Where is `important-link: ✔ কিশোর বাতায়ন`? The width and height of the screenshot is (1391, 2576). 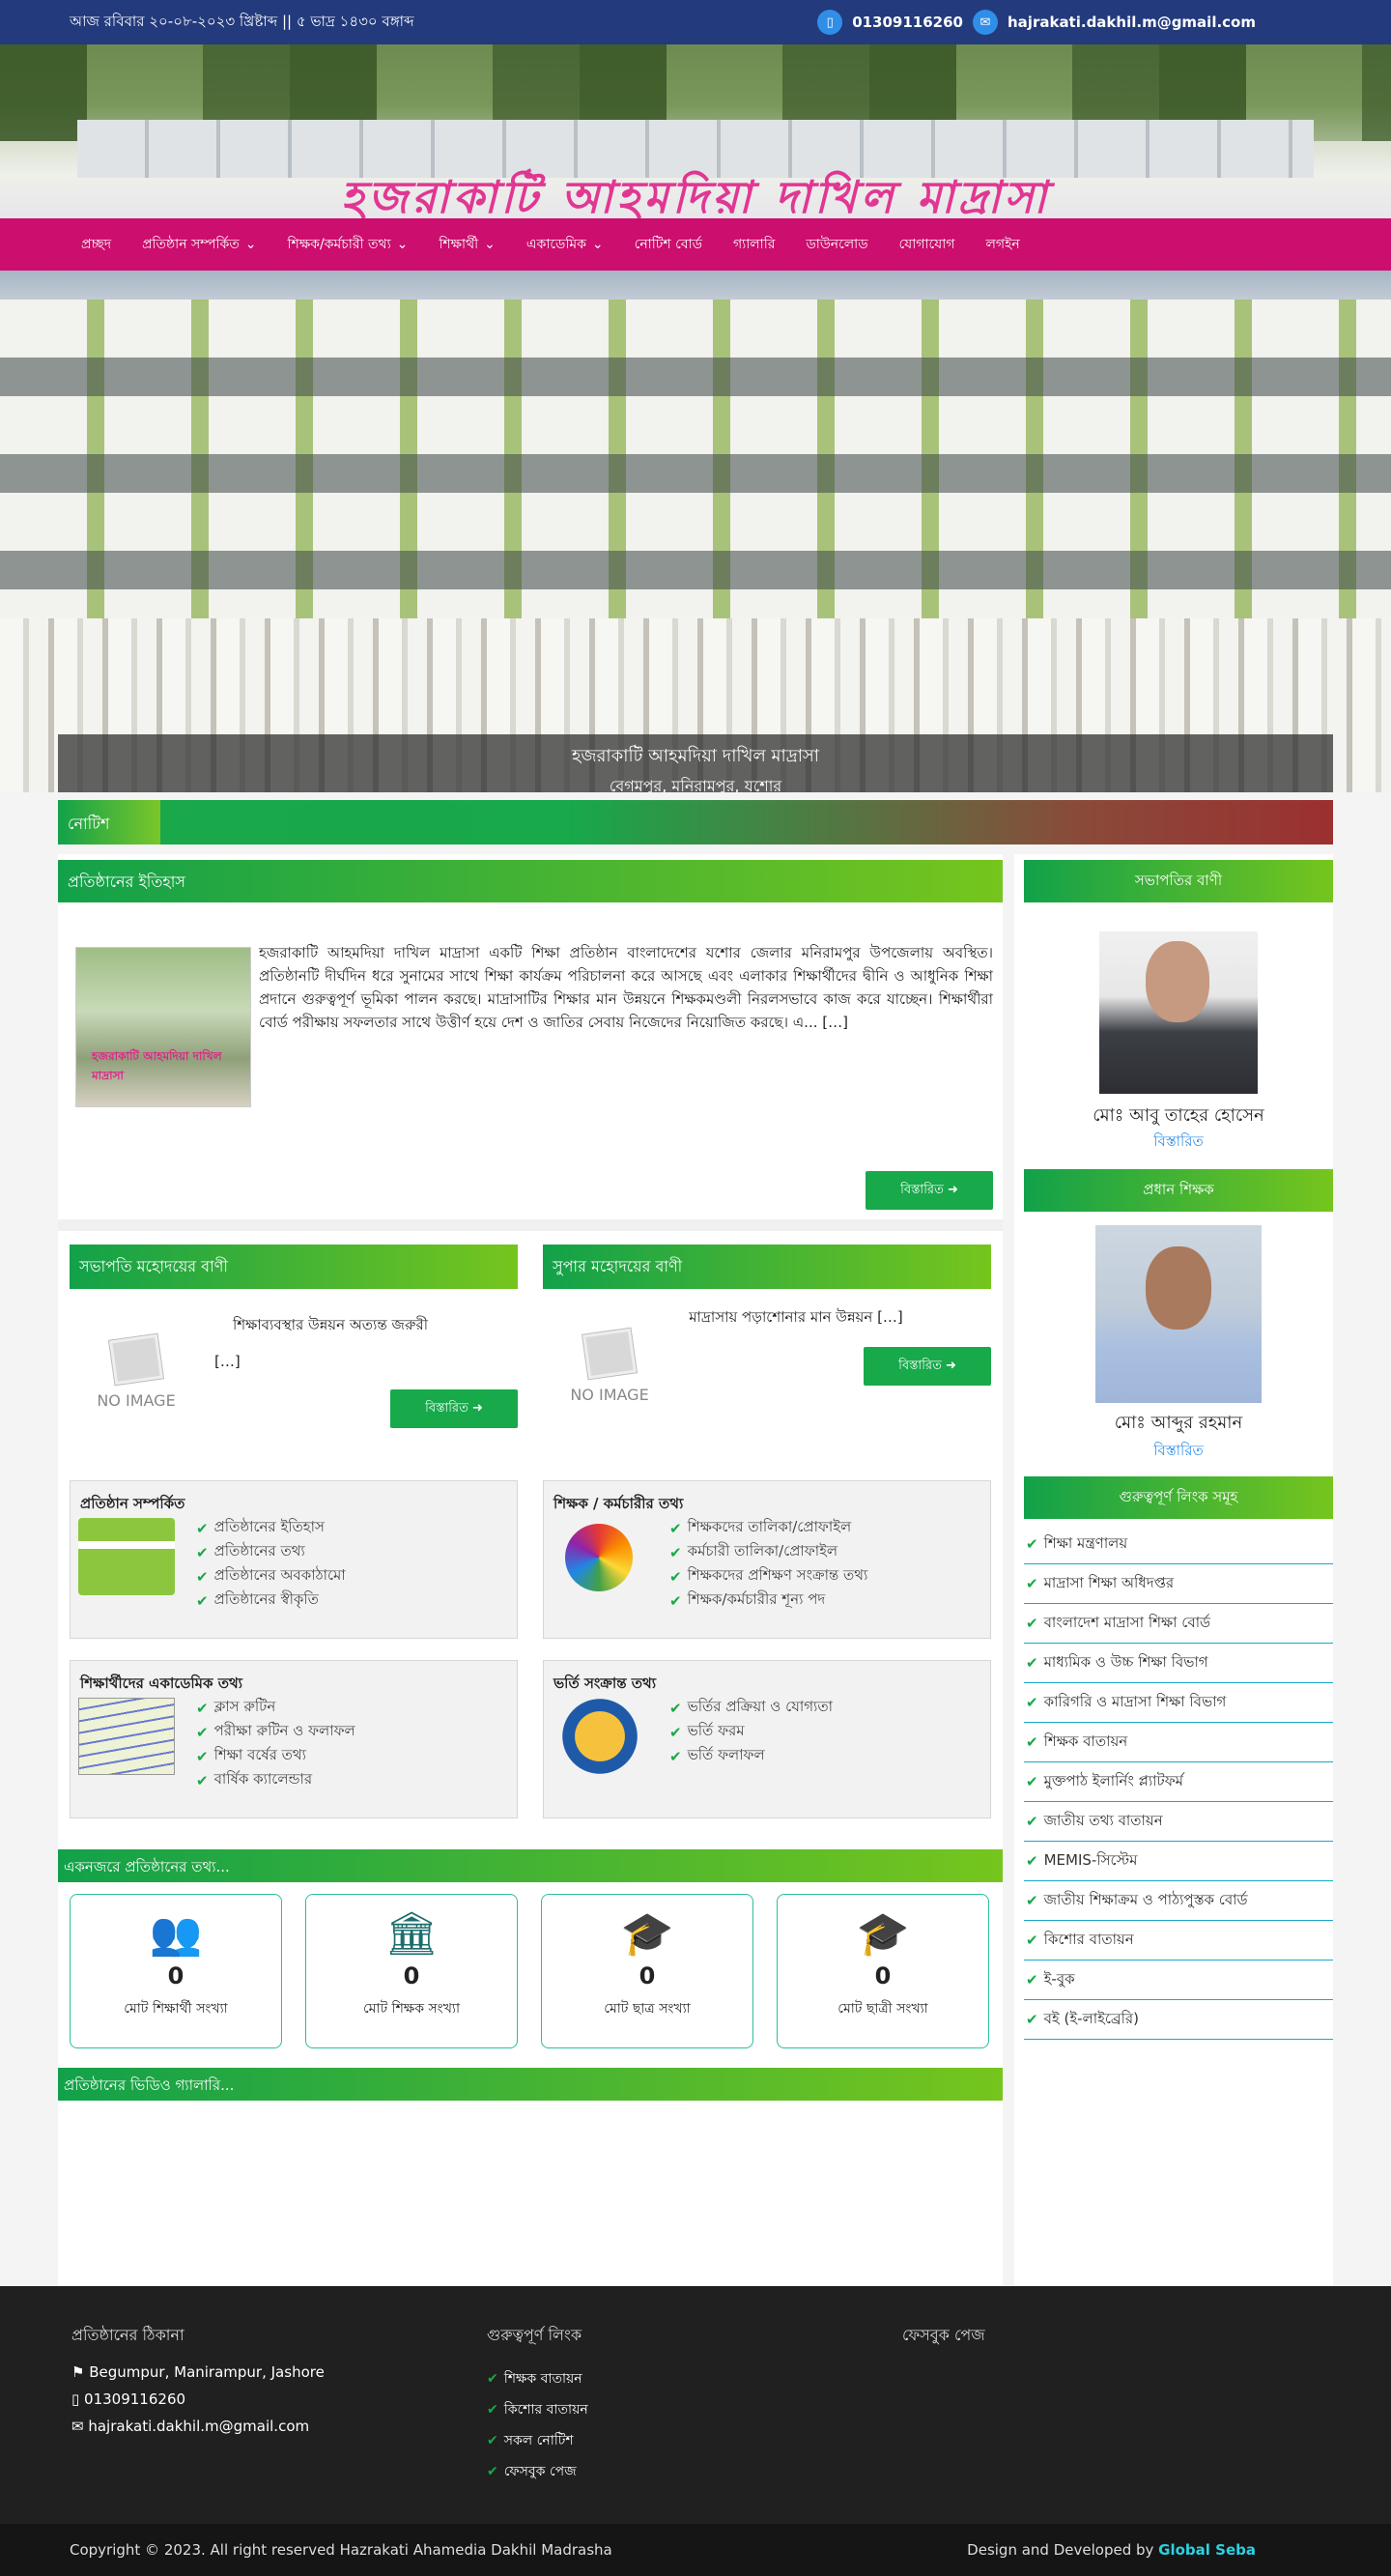
important-link: ✔ কিশোর বাতায়ন is located at coordinates (1178, 1941).